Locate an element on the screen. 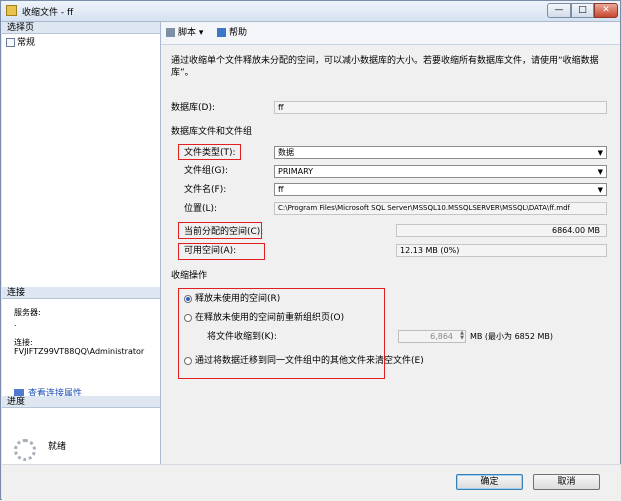  database-label: 数据库(D): is located at coordinates (193, 108).